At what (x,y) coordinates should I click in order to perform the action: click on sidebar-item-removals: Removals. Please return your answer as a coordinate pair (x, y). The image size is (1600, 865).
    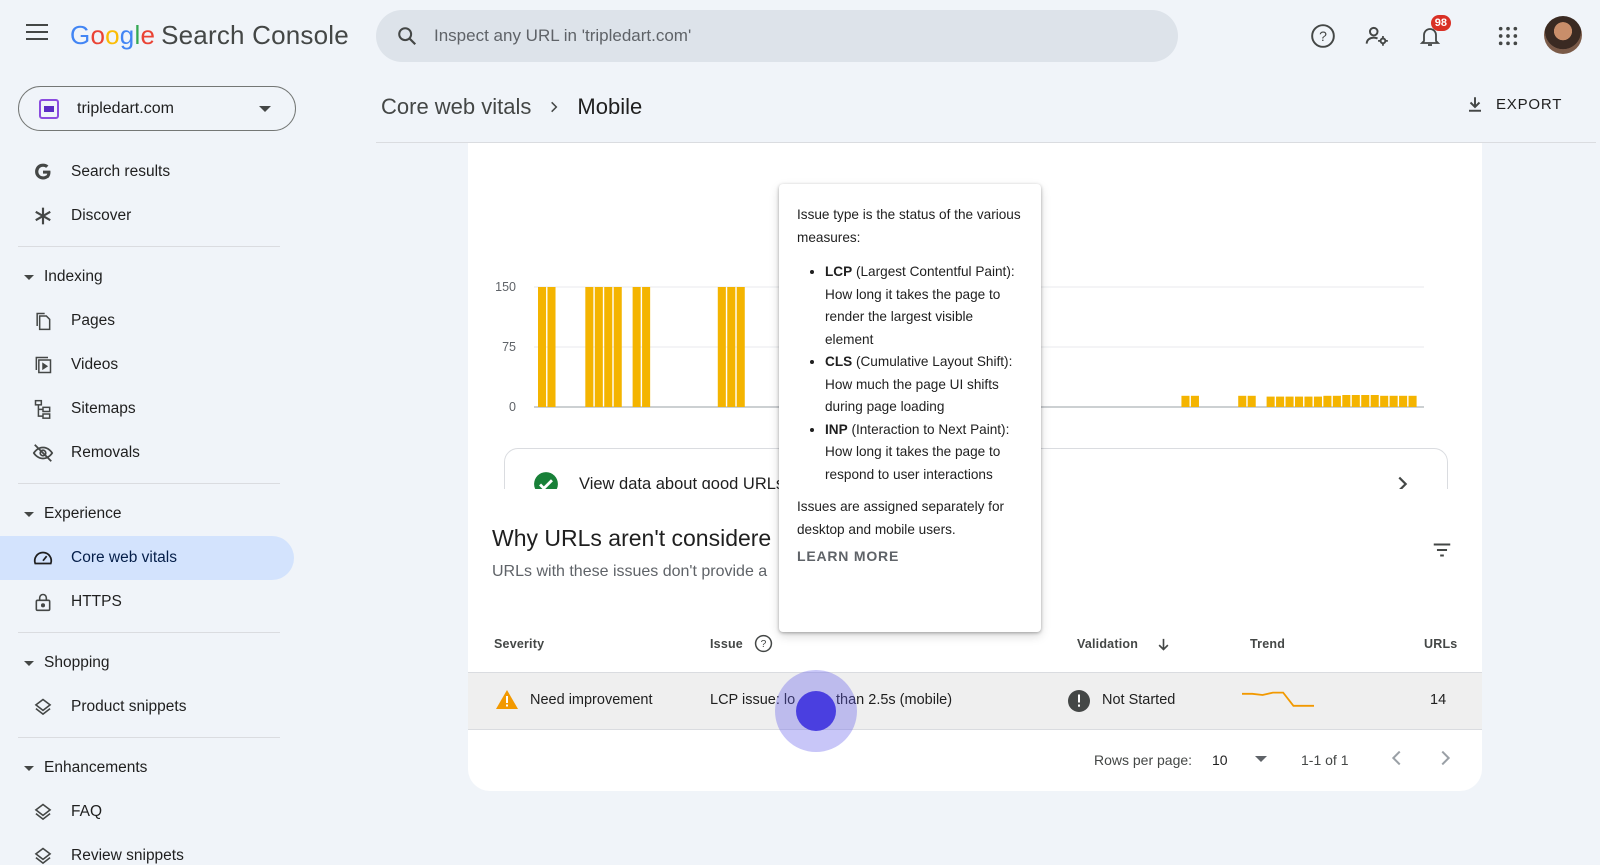
    Looking at the image, I should click on (147, 453).